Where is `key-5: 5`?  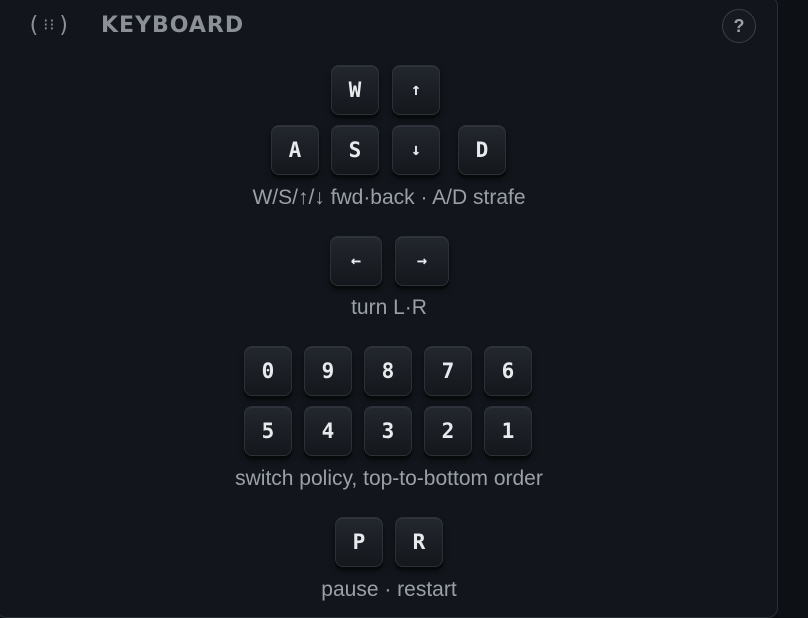
key-5: 5 is located at coordinates (268, 431).